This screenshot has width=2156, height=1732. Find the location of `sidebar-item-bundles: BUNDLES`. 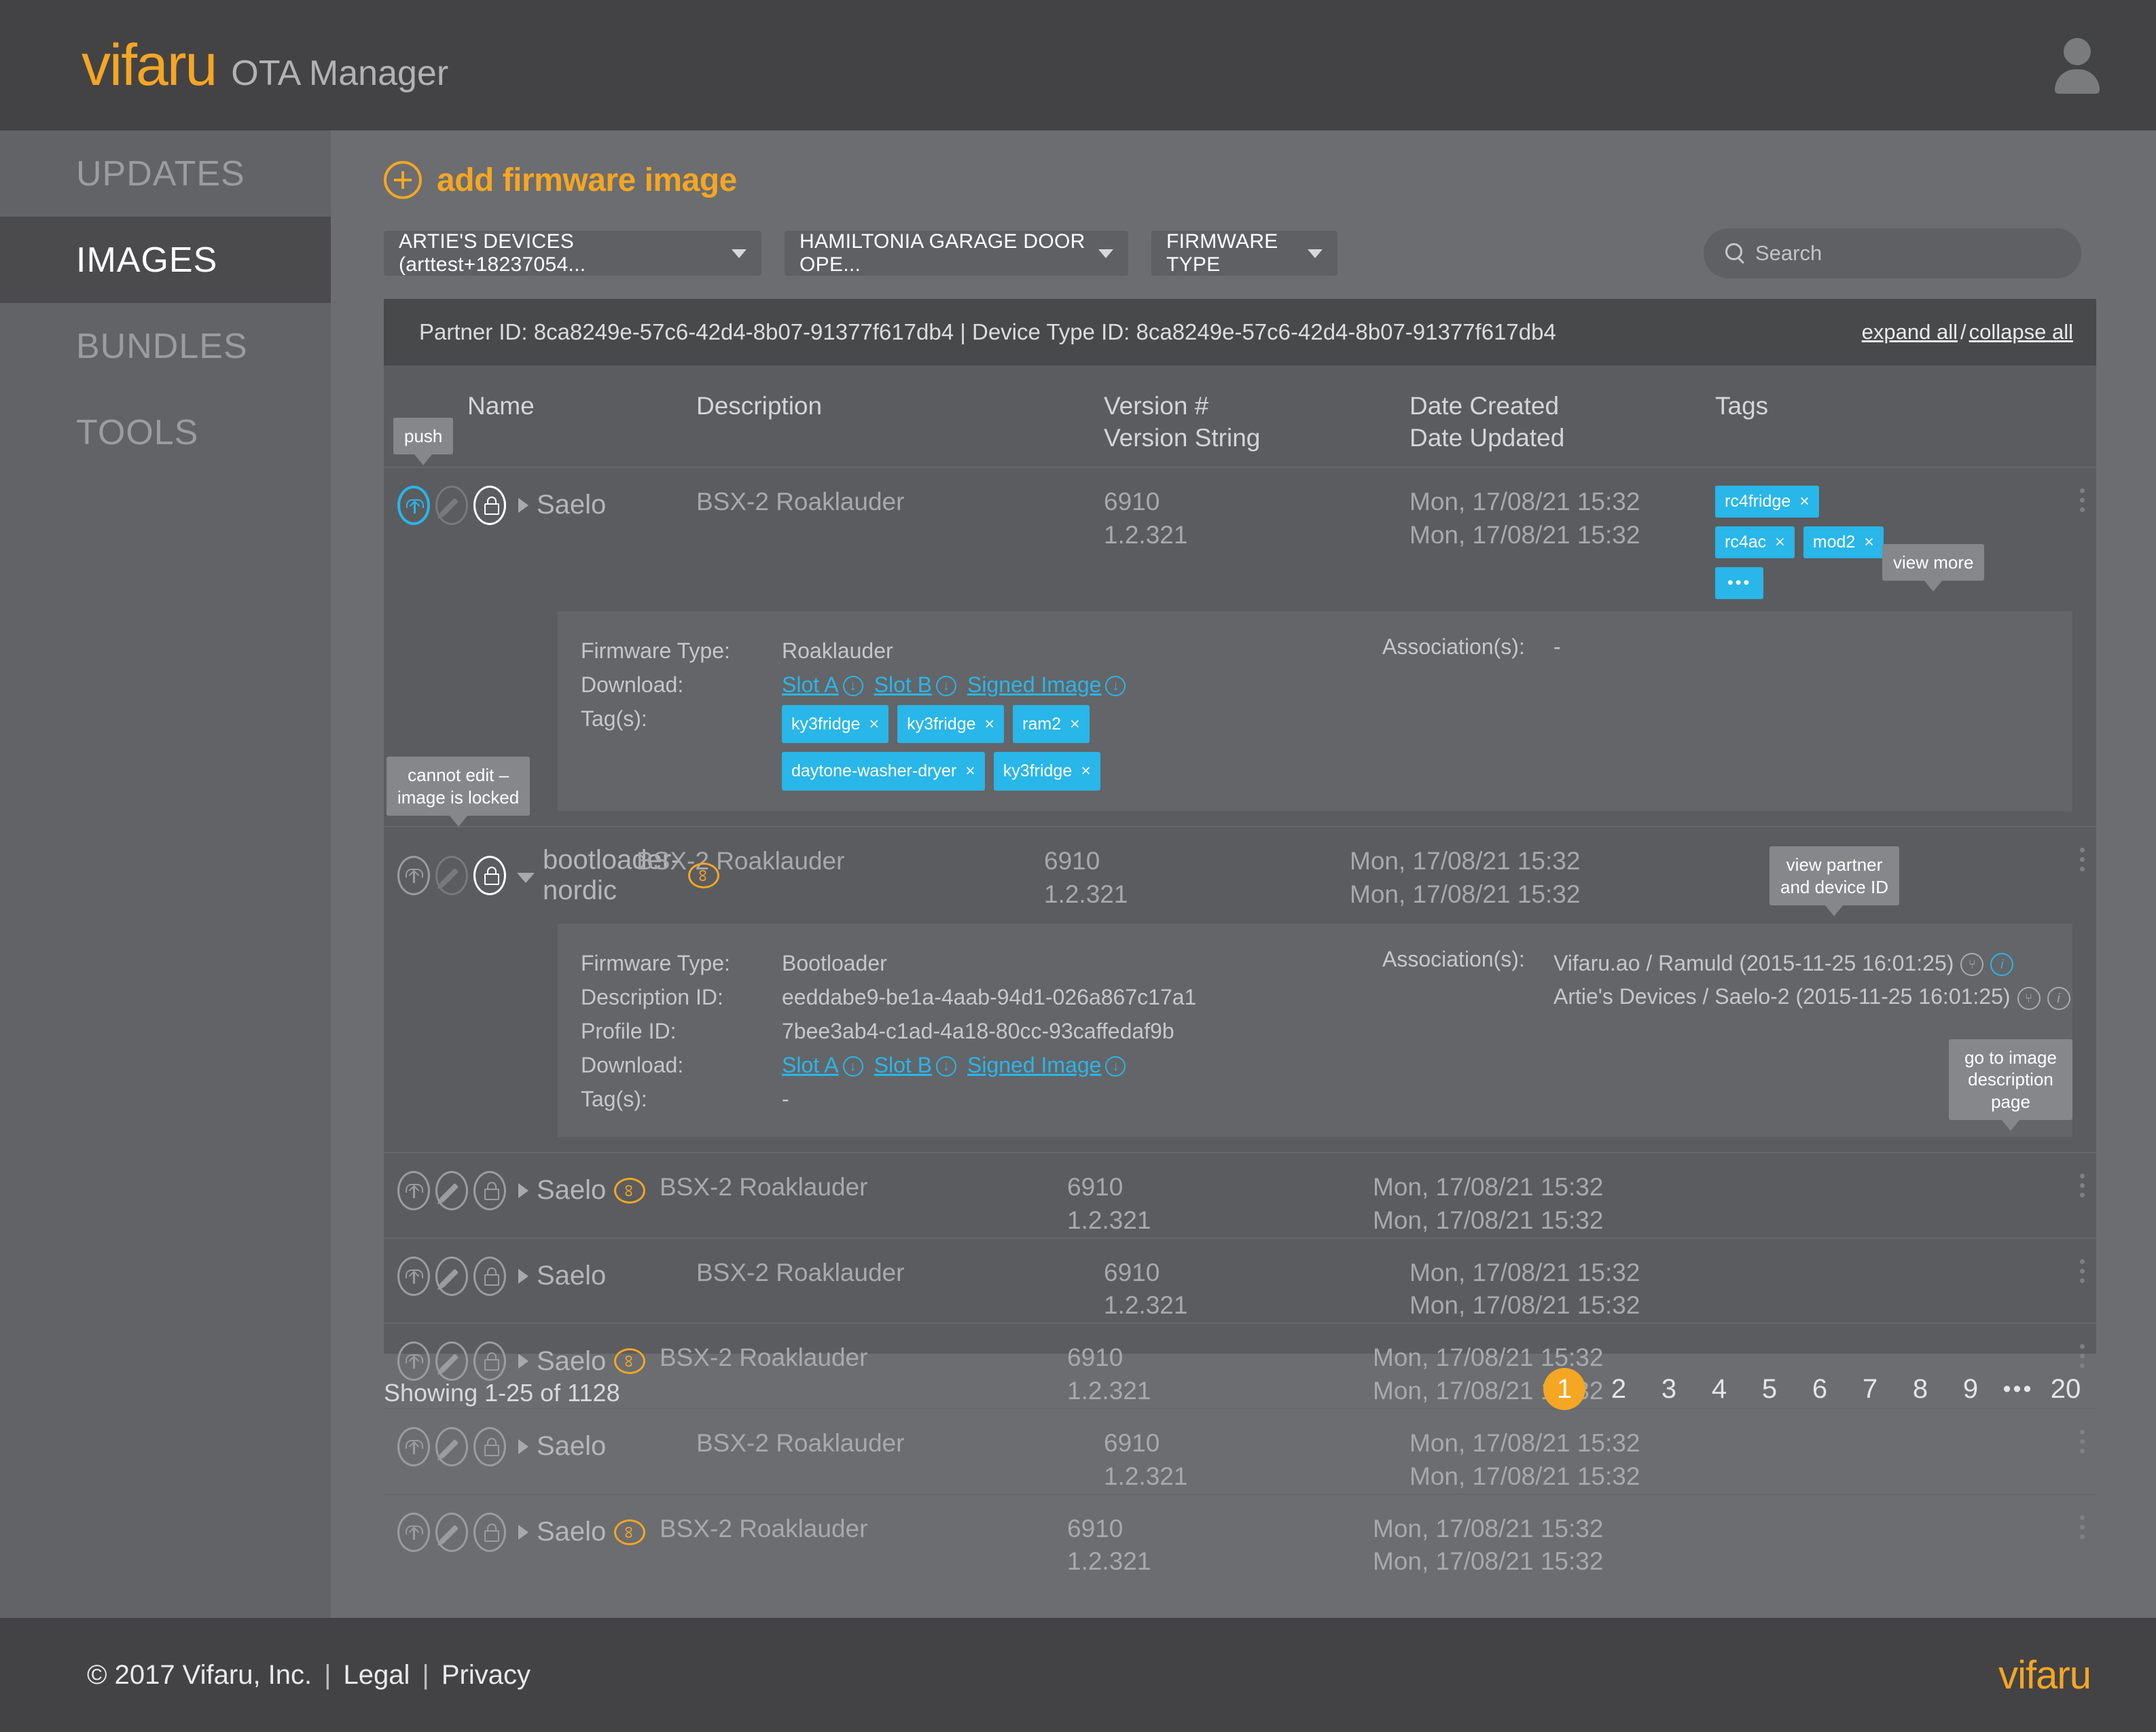

sidebar-item-bundles: BUNDLES is located at coordinates (165, 346).